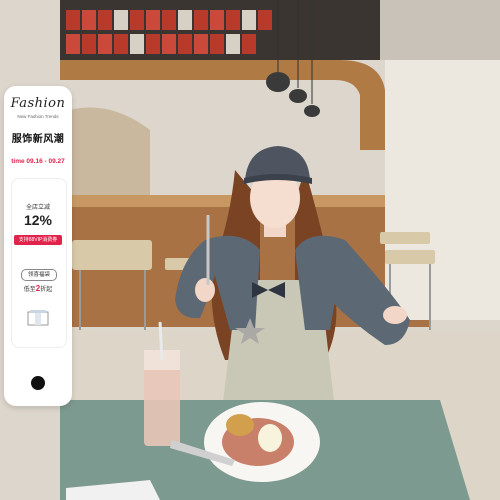 This screenshot has height=500, width=500. What do you see at coordinates (38, 139) in the screenshot?
I see `brand-cn-title: 服饰新风潮` at bounding box center [38, 139].